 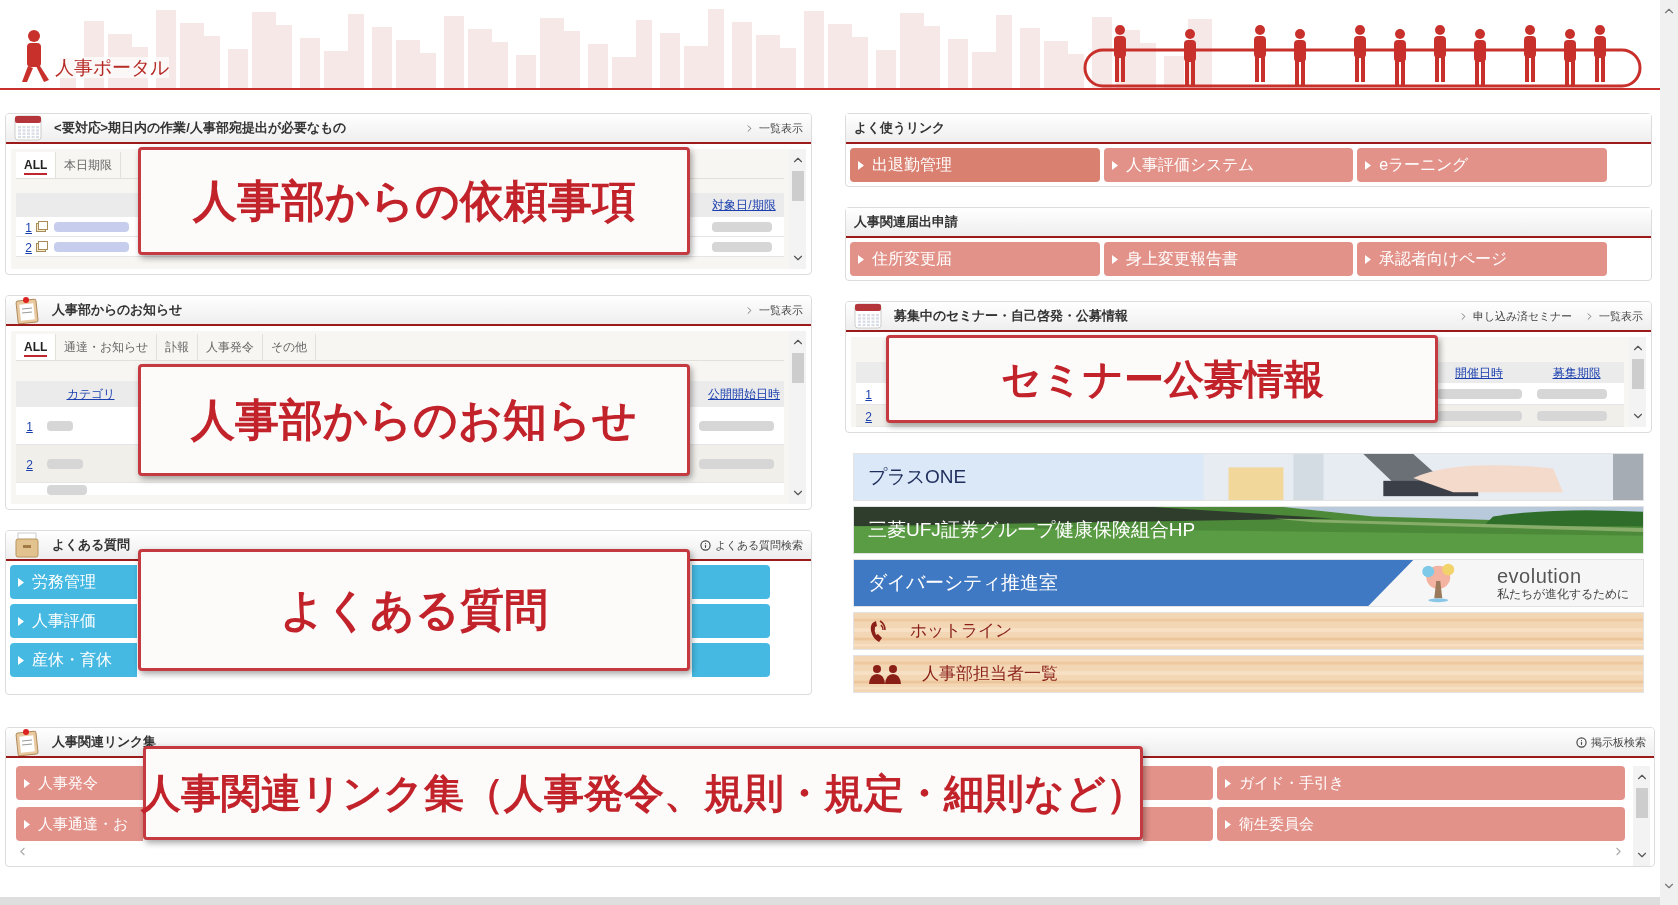 I want to click on logo-tagline: 私たちが進化するために, so click(x=1563, y=594).